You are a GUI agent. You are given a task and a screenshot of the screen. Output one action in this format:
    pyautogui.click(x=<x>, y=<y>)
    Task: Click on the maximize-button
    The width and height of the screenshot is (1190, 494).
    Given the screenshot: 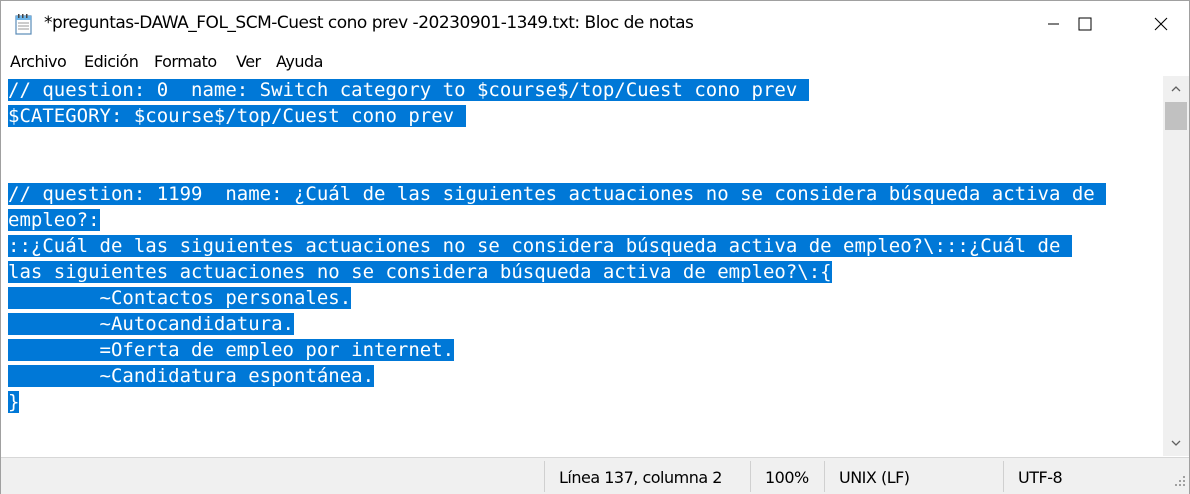 What is the action you would take?
    pyautogui.click(x=1085, y=24)
    